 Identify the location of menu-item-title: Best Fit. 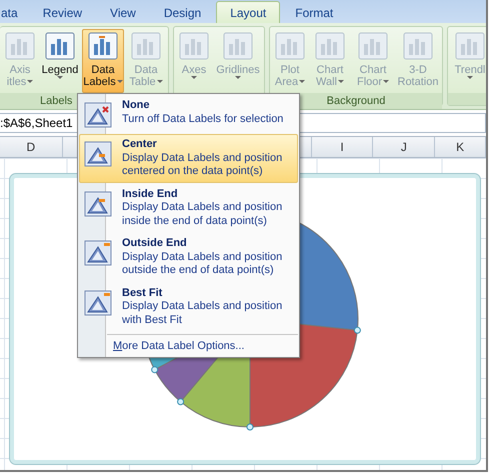
(143, 293).